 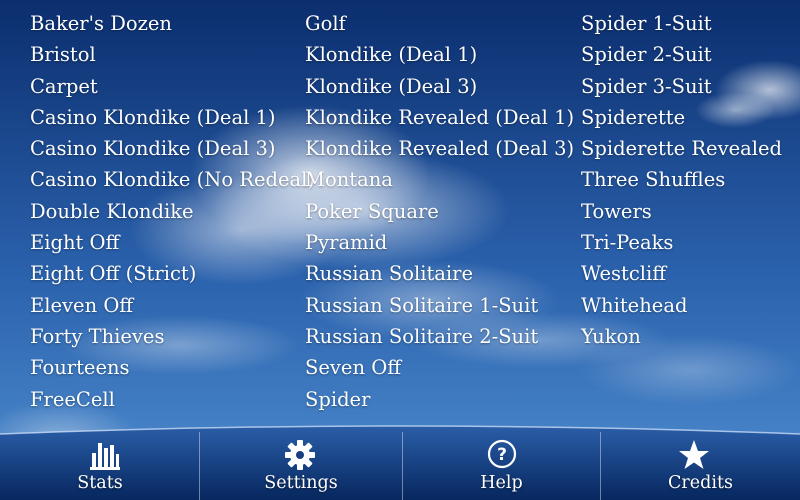 I want to click on bar-chart-icon, so click(x=105, y=456).